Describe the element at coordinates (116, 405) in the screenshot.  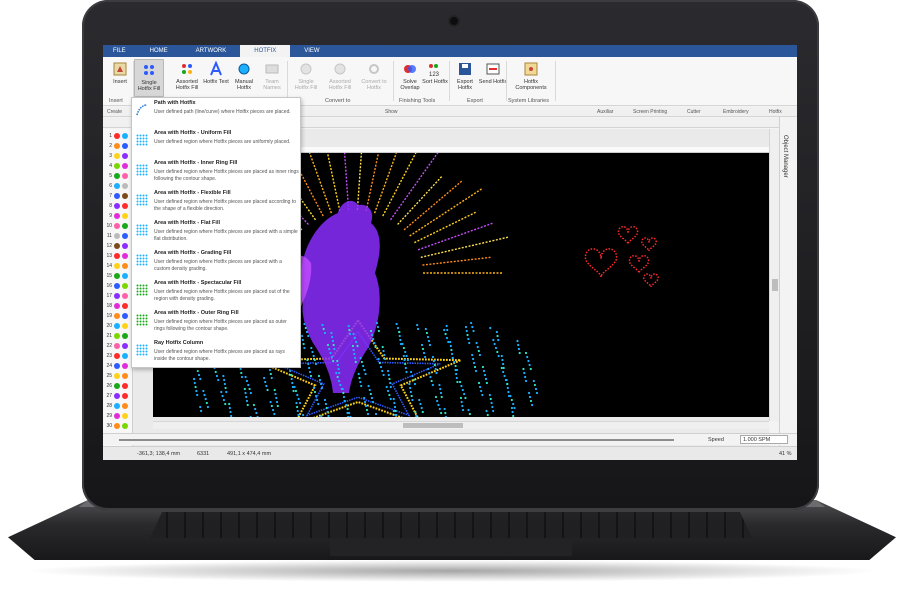
I see `palette-color-28: 28` at that location.